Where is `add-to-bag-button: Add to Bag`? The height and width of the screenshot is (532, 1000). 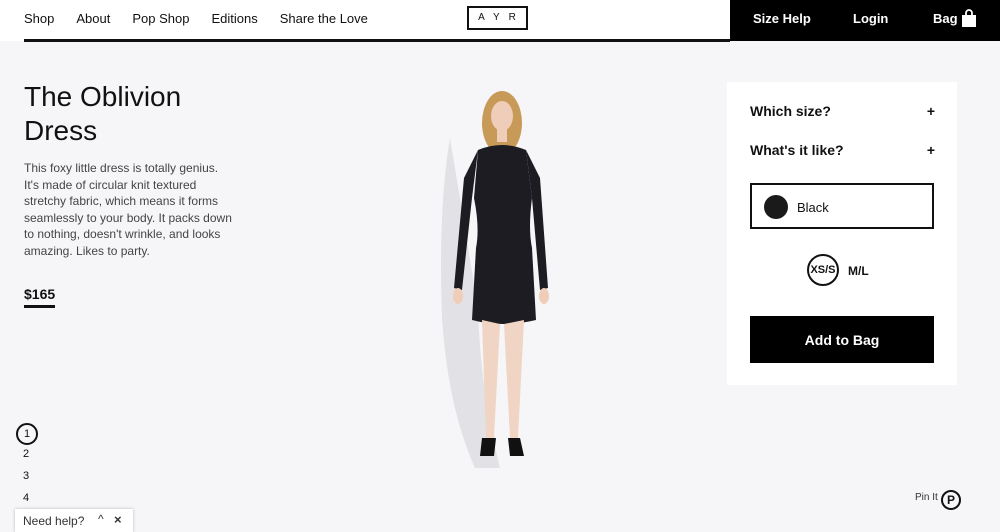
add-to-bag-button: Add to Bag is located at coordinates (842, 339).